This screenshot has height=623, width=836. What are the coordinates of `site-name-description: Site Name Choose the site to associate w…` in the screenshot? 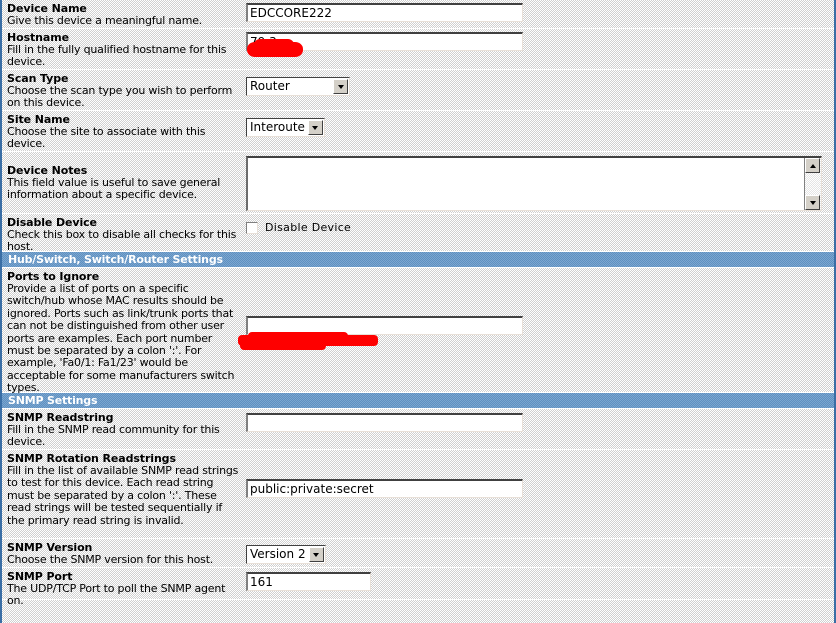 It's located at (122, 133).